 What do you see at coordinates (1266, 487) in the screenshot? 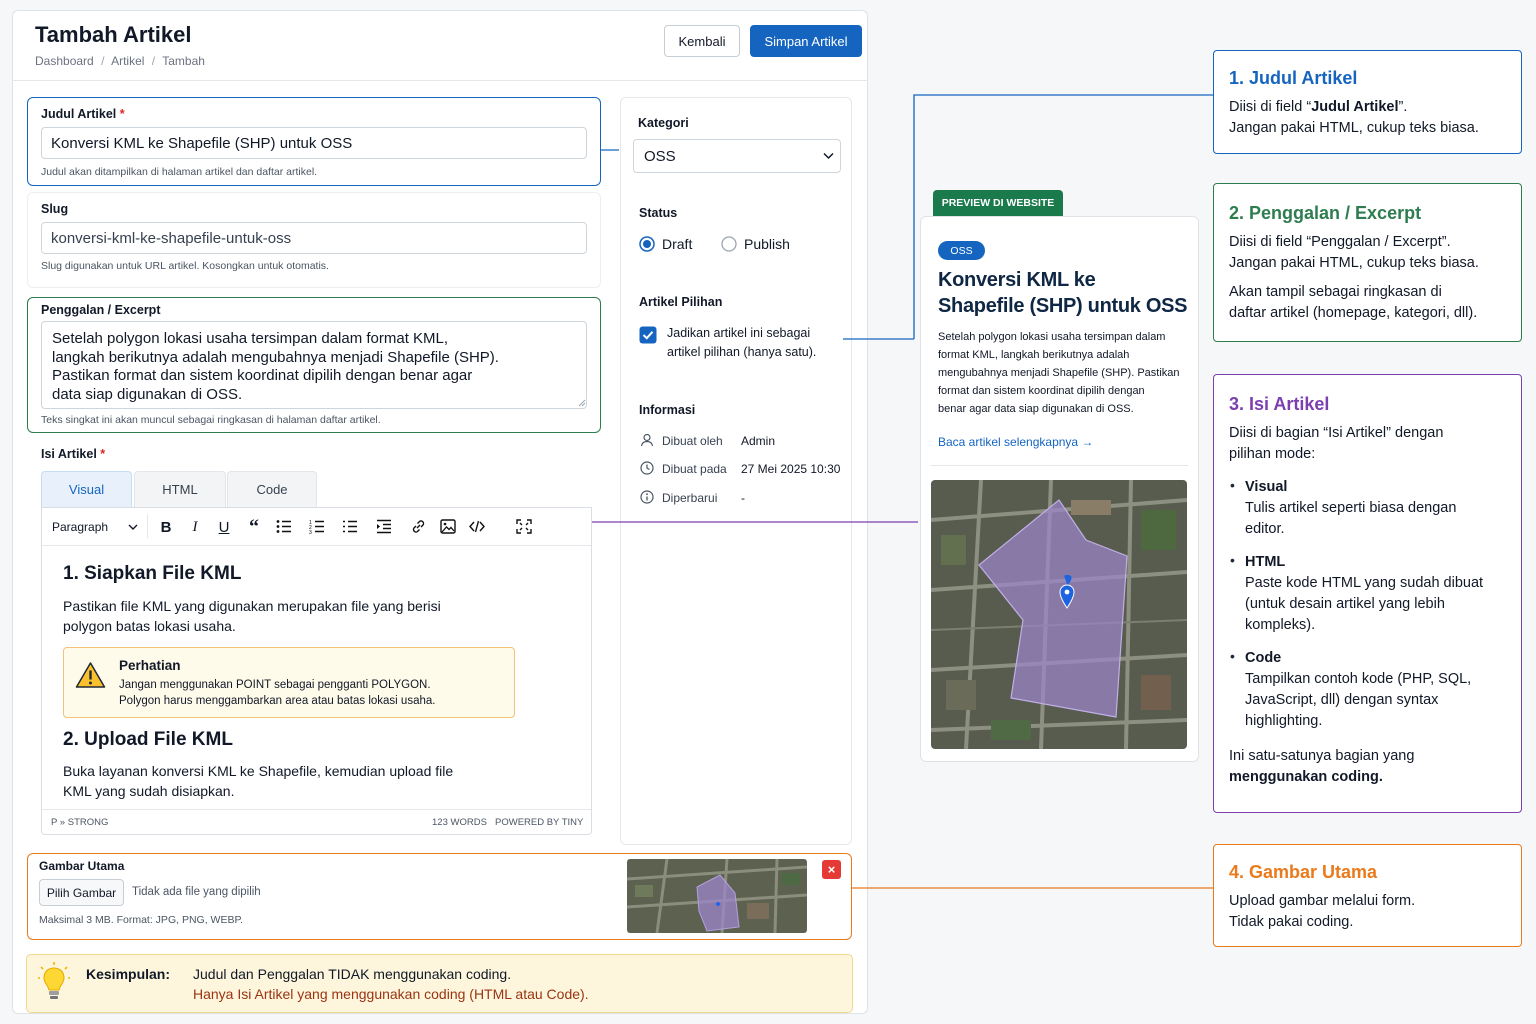
I see `mode-name: Visual` at bounding box center [1266, 487].